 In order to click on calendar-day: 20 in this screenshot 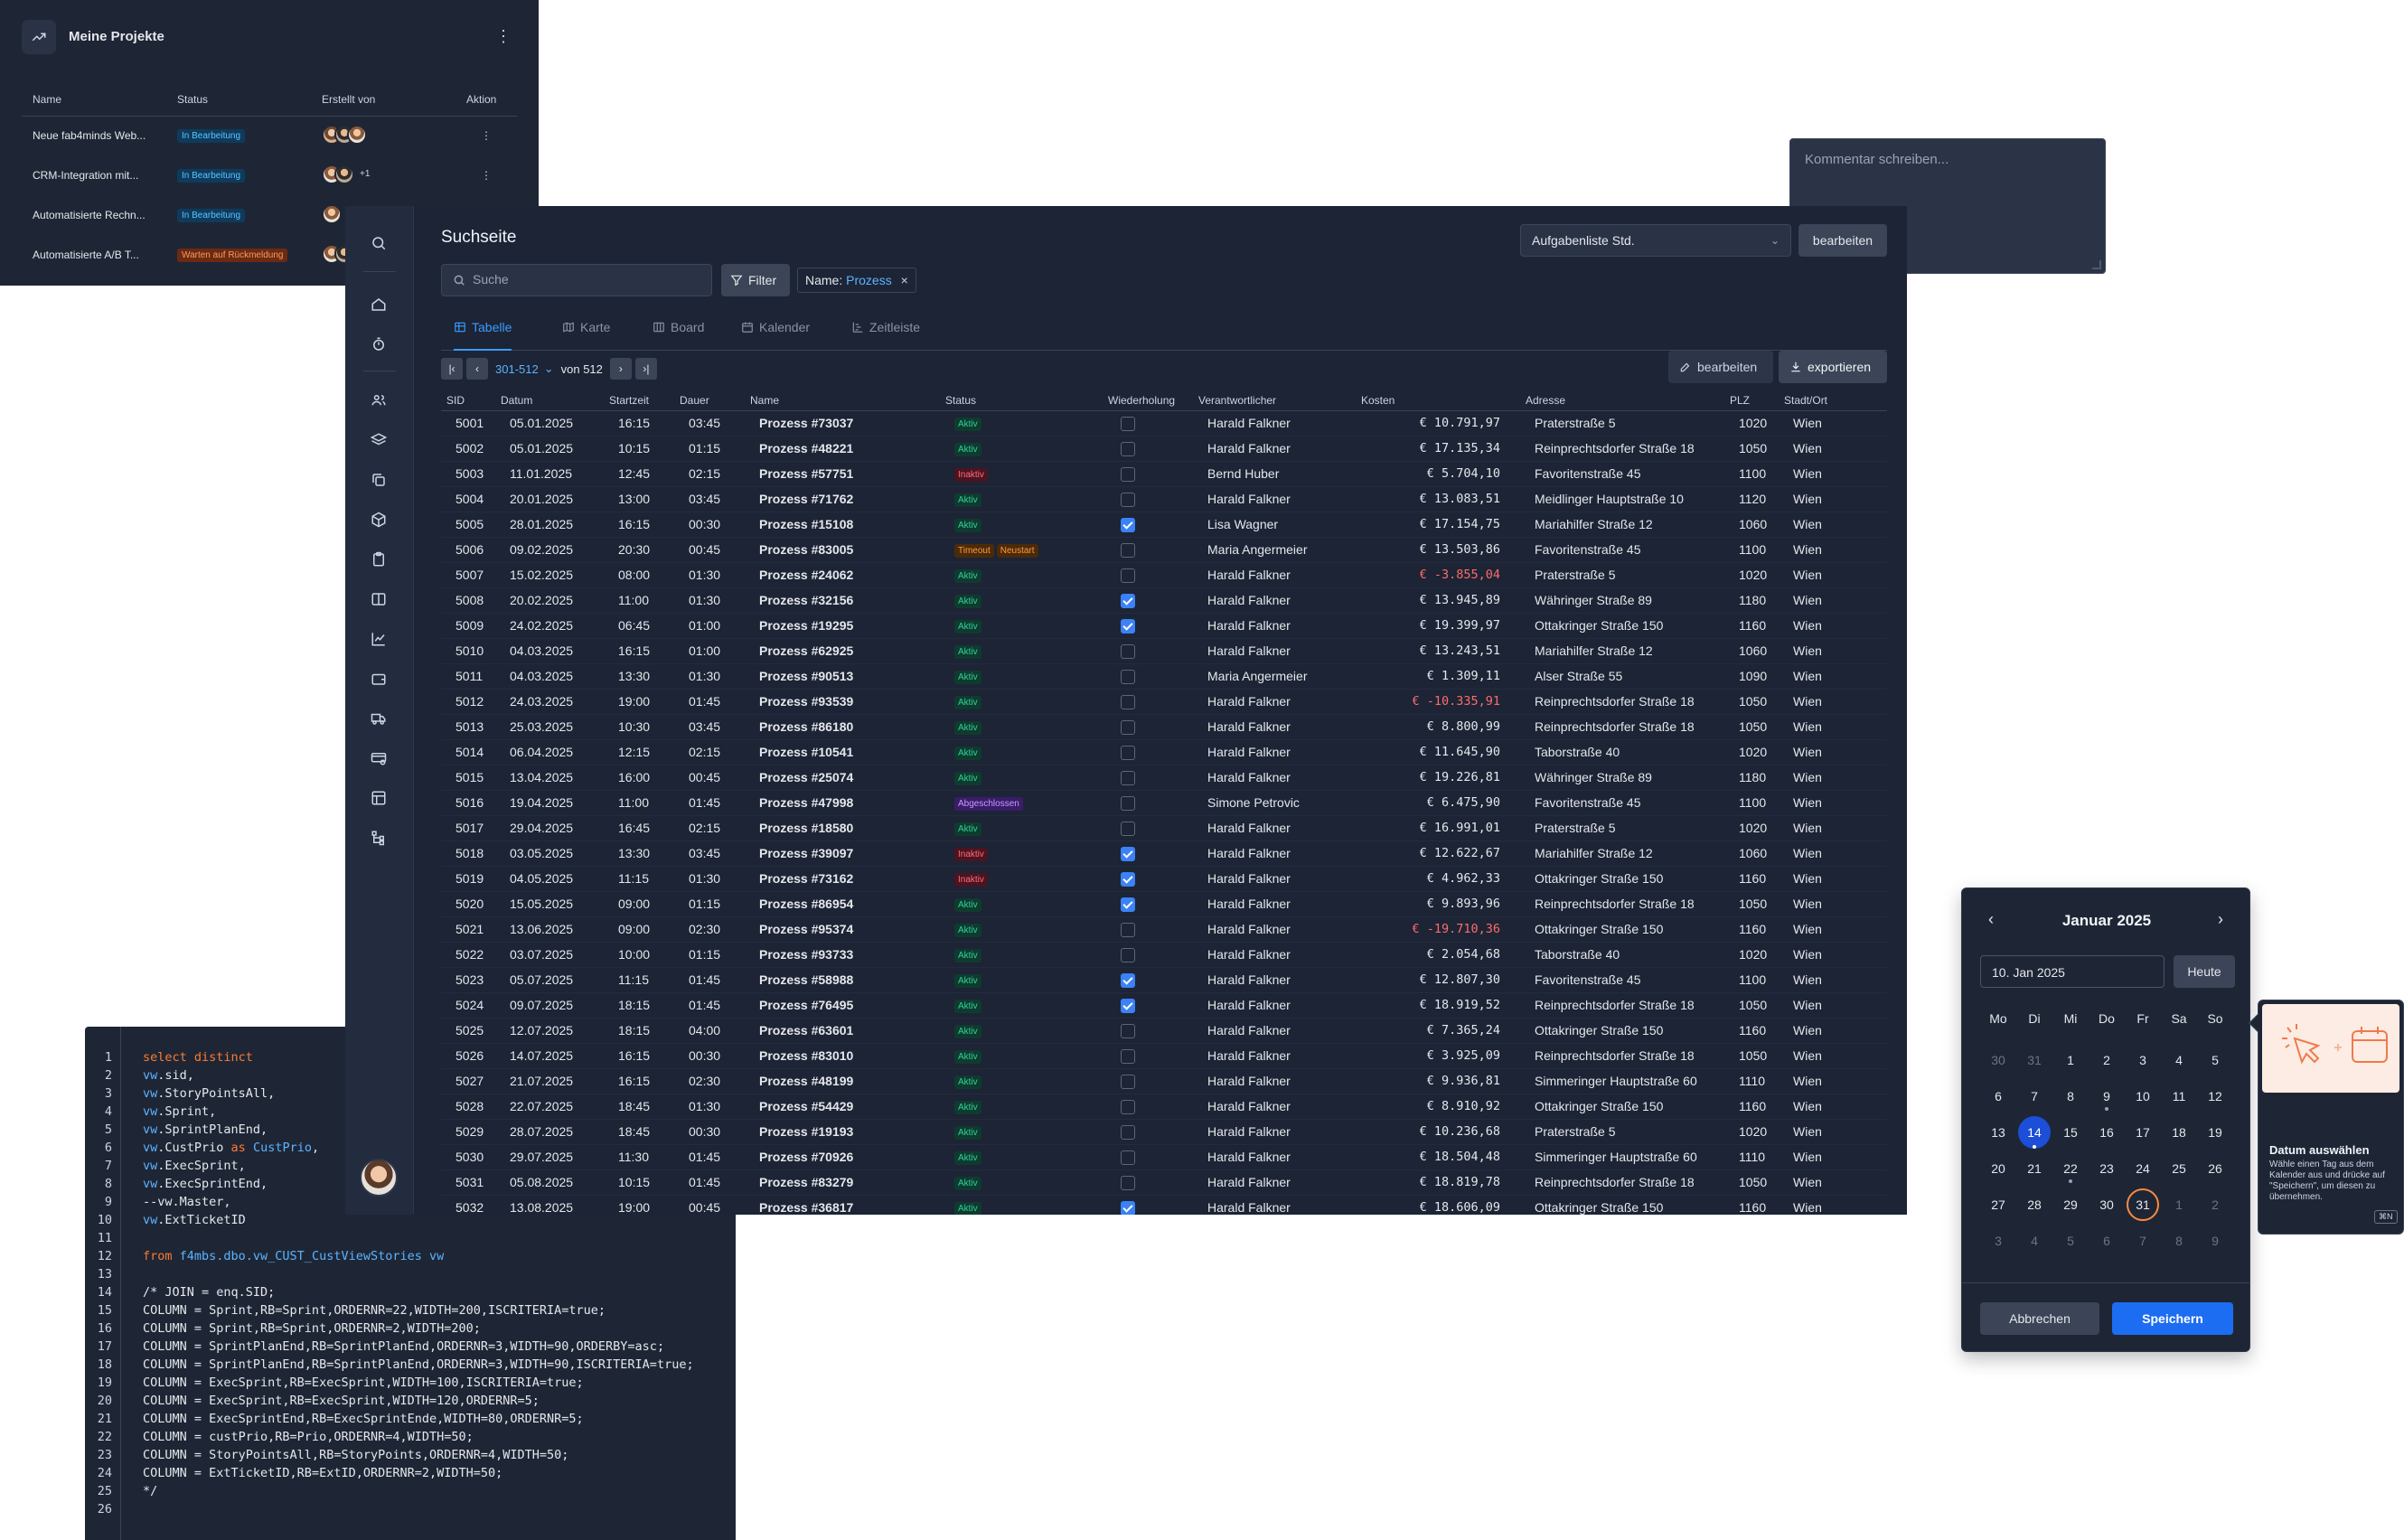, I will do `click(1998, 1168)`.